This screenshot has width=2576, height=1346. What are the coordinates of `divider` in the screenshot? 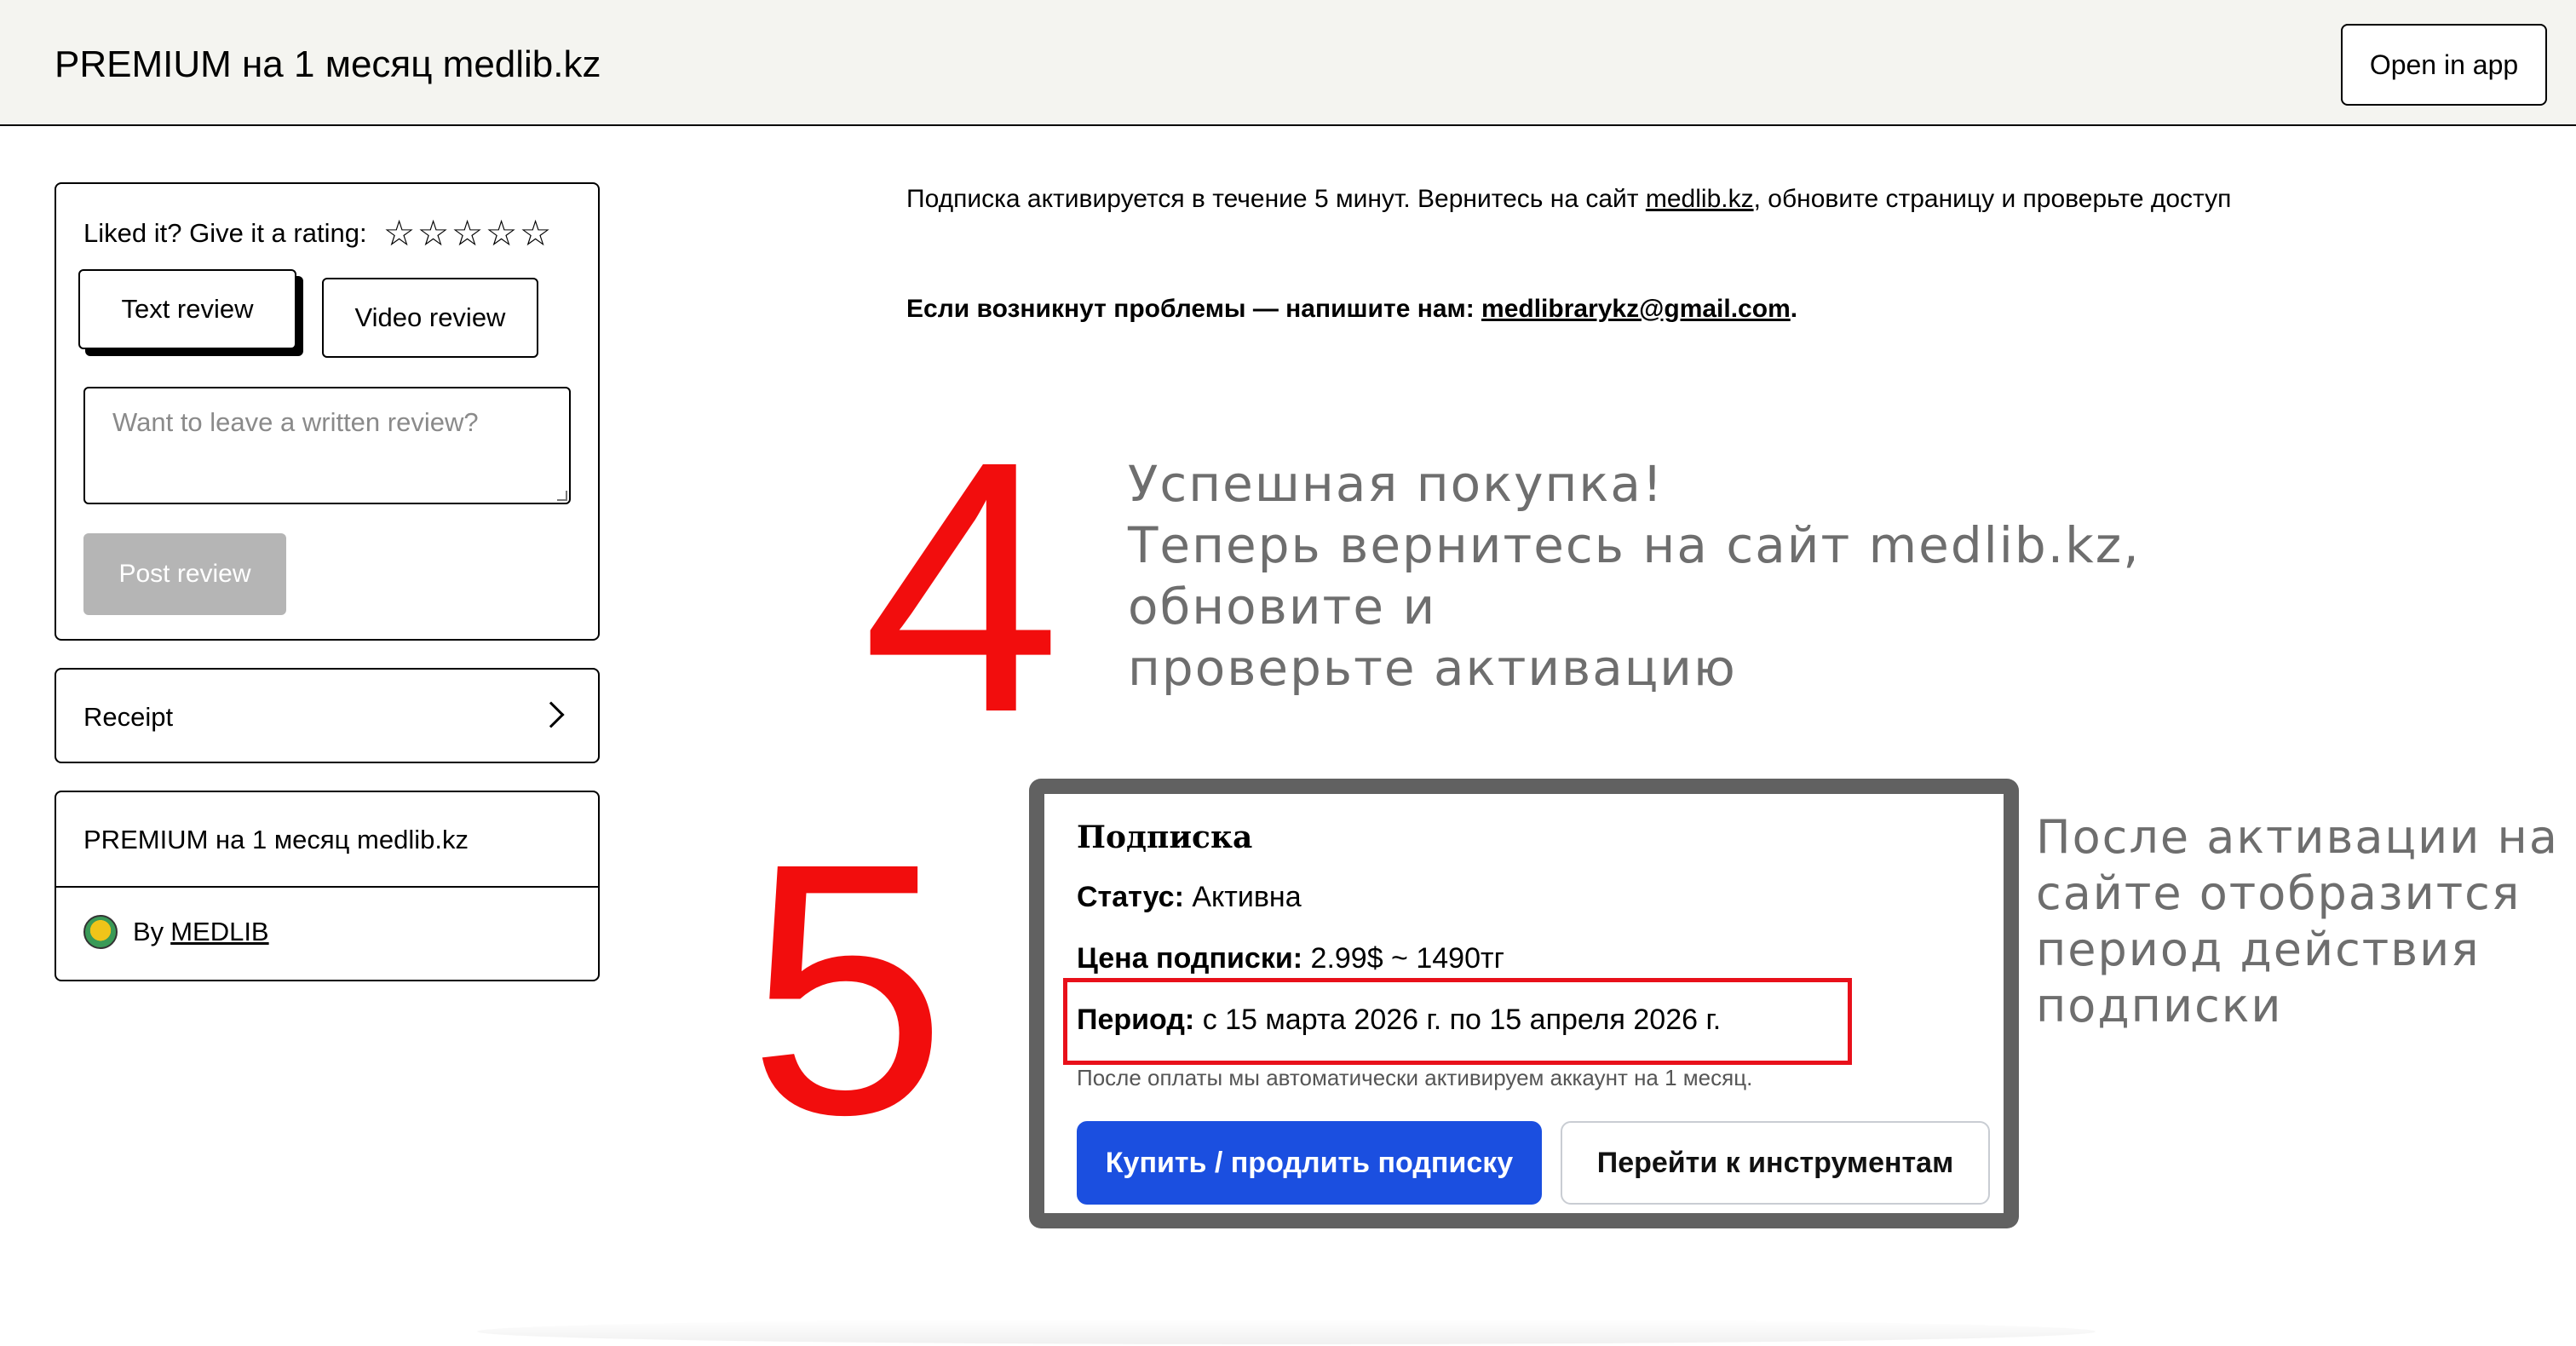 It's located at (327, 887).